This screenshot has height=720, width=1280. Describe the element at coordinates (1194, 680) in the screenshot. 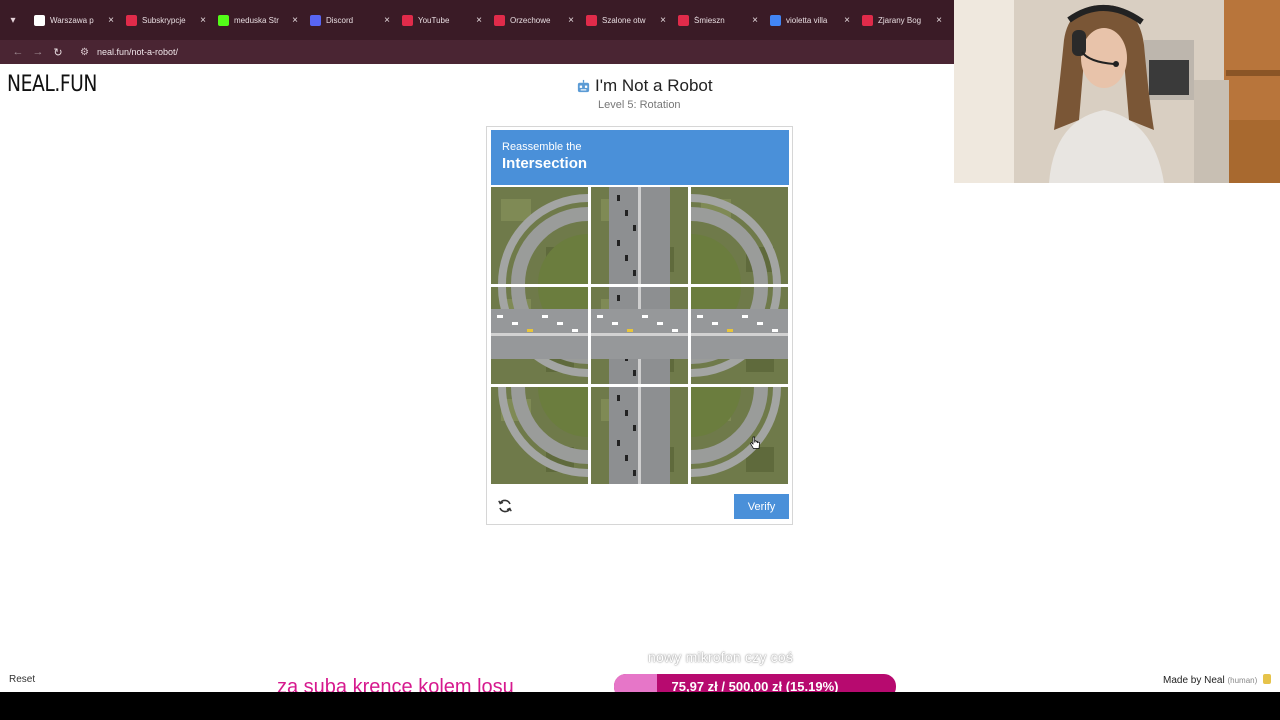

I see `made-by-label: Made by Neal` at that location.